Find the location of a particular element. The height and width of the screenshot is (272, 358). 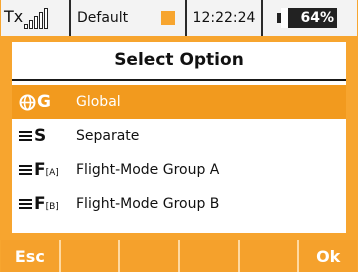

option-flight-mode-group-b: F [B] Flight-Mode Group B is located at coordinates (179, 204).